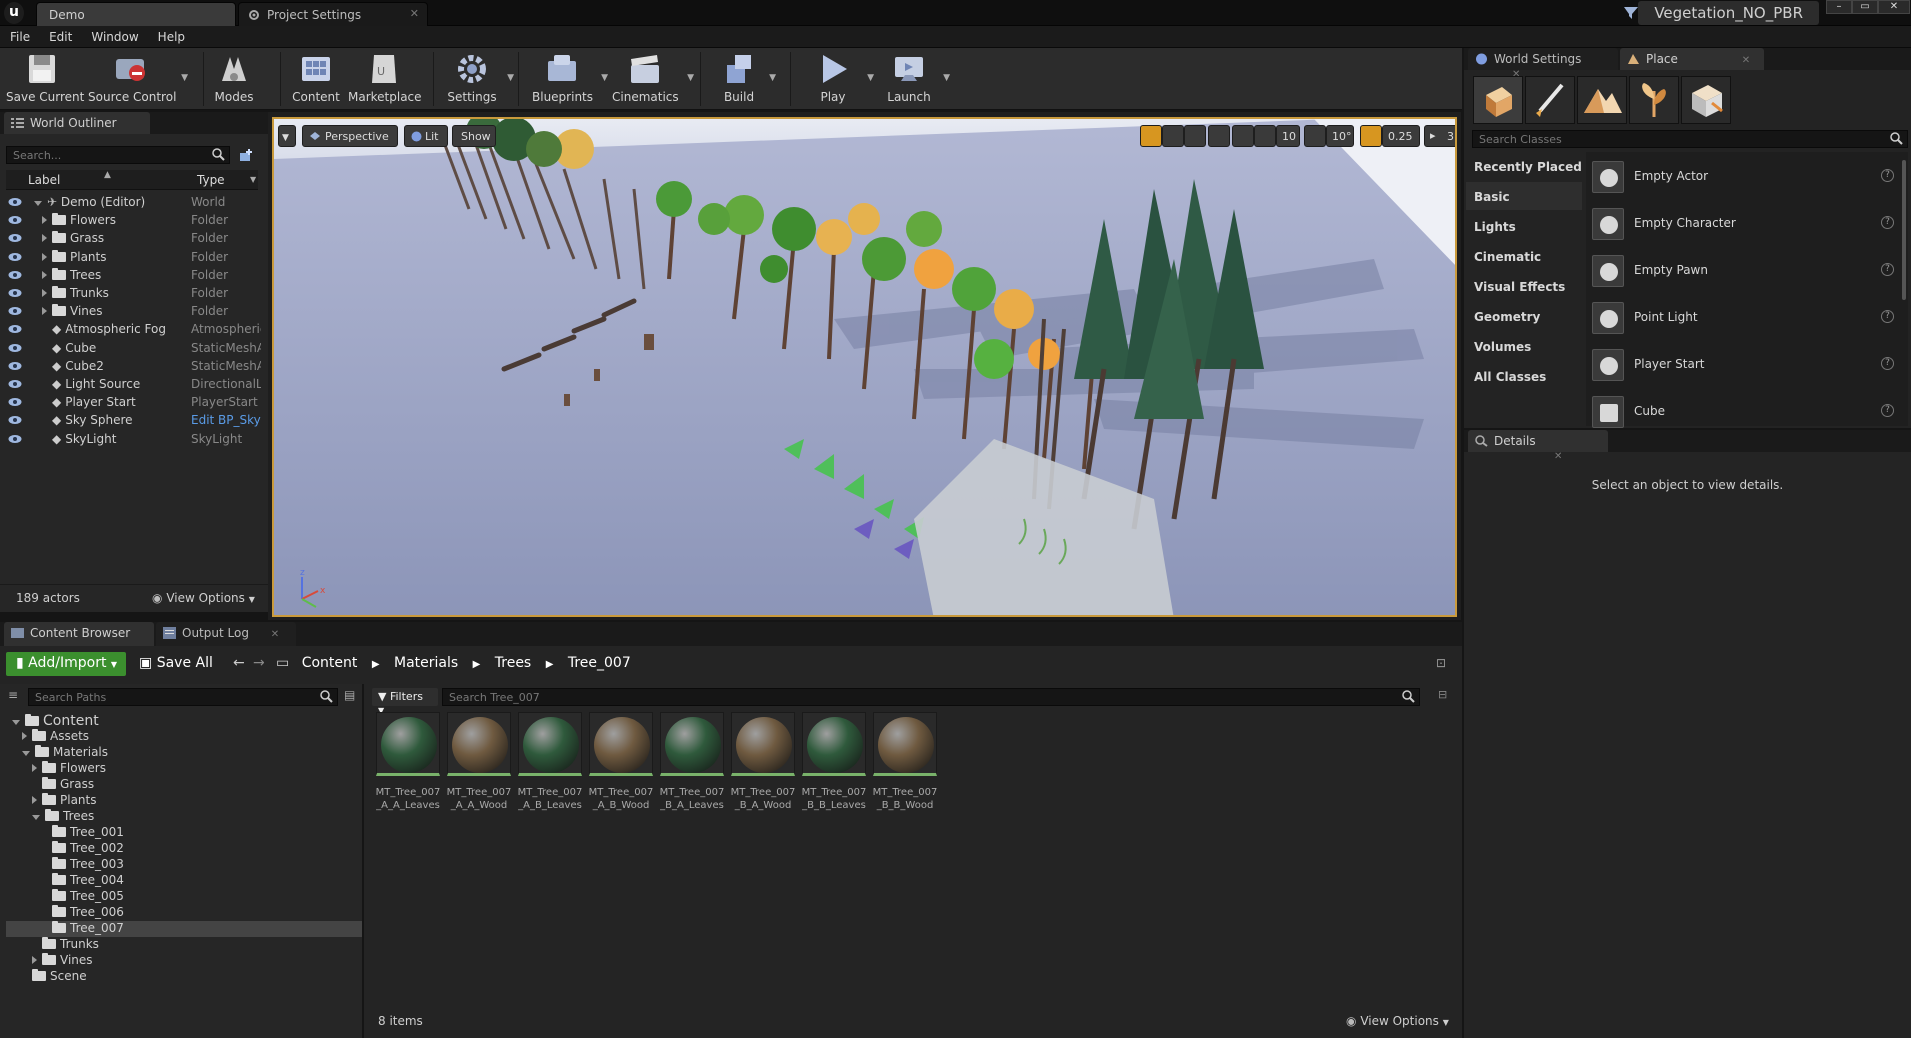  I want to click on grid-snap-icon, so click(1265, 136).